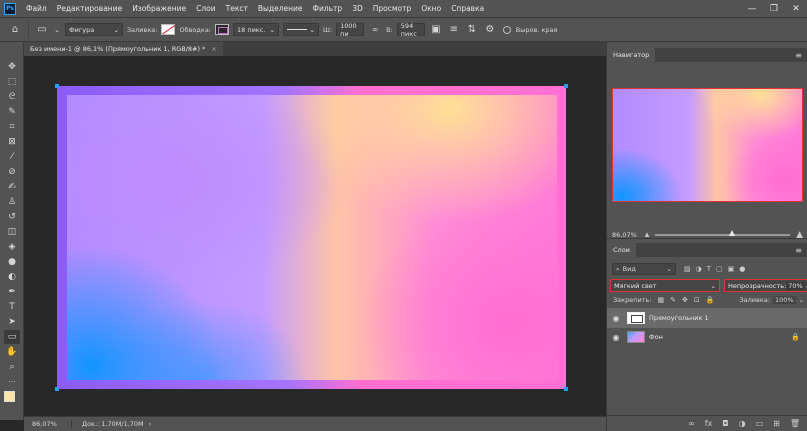 This screenshot has height=431, width=807. What do you see at coordinates (719, 269) in the screenshot?
I see `filter-shape-icon: ▢` at bounding box center [719, 269].